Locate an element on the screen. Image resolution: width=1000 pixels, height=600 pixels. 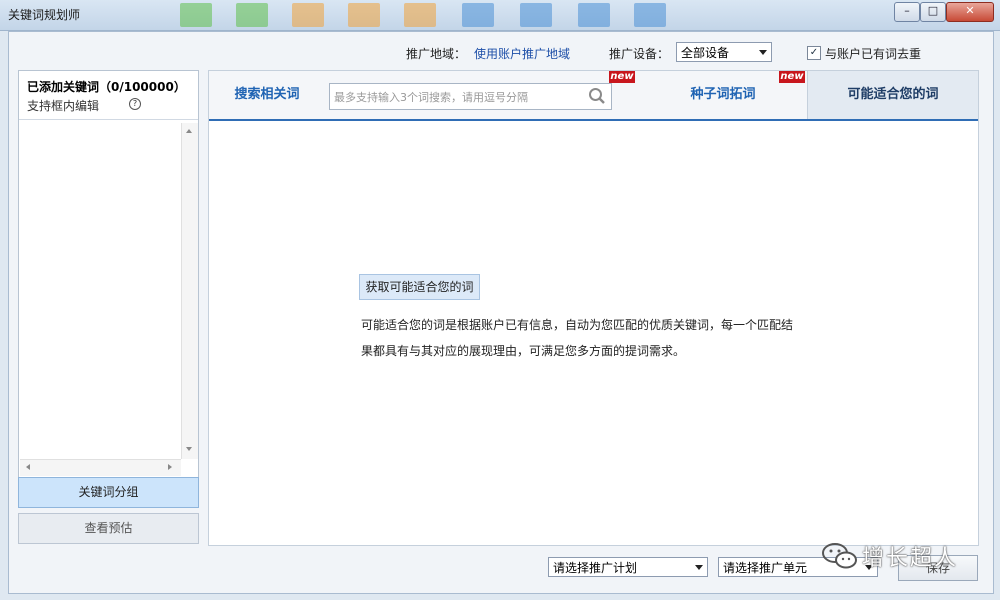
device-select-value: 全部设备 is located at coordinates (705, 53).